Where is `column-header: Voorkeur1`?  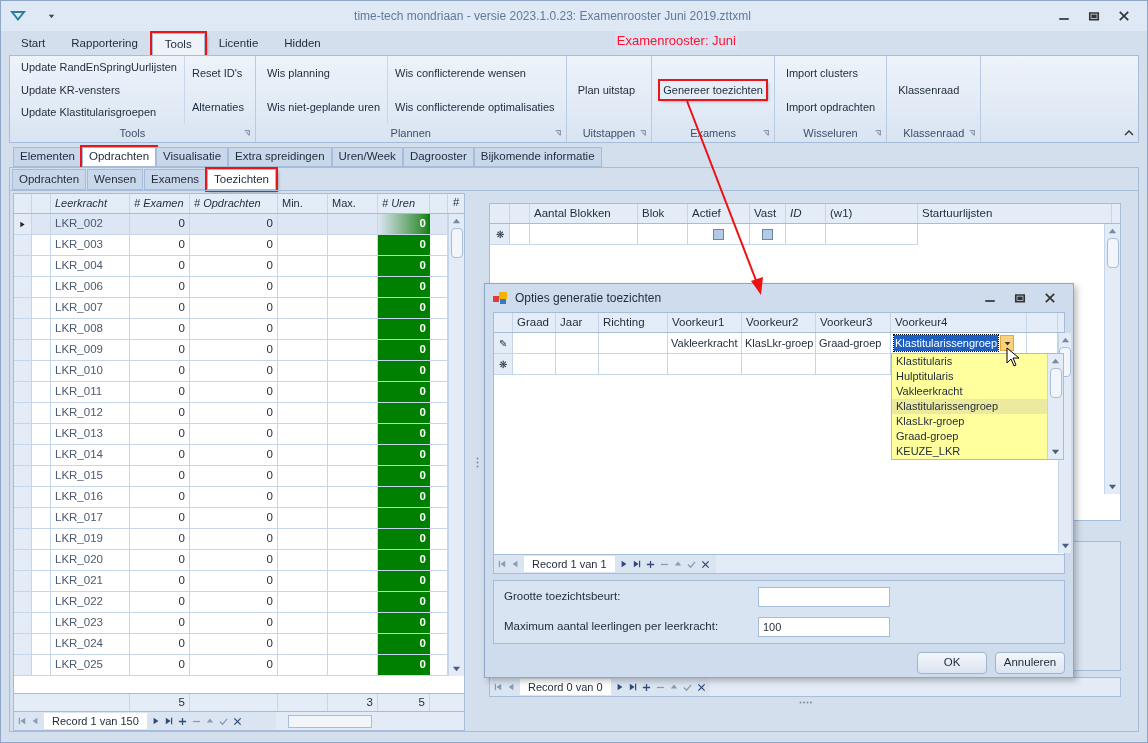
column-header: Voorkeur1 is located at coordinates (698, 322).